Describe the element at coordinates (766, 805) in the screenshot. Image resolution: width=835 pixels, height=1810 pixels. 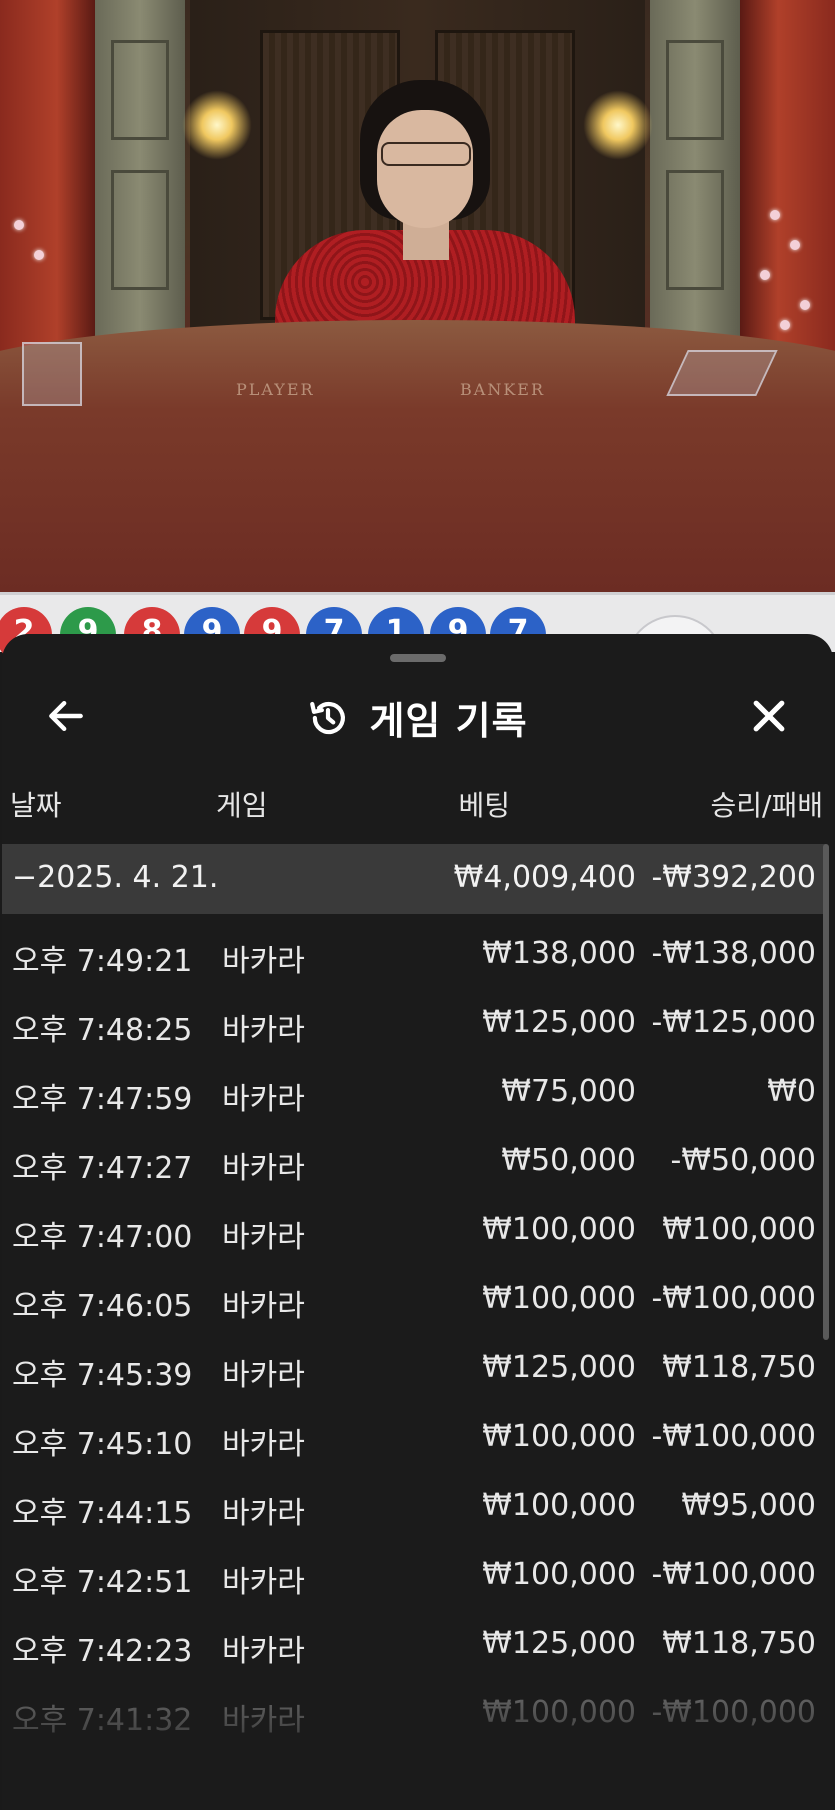
I see `column-header-result: 승리/패배` at that location.